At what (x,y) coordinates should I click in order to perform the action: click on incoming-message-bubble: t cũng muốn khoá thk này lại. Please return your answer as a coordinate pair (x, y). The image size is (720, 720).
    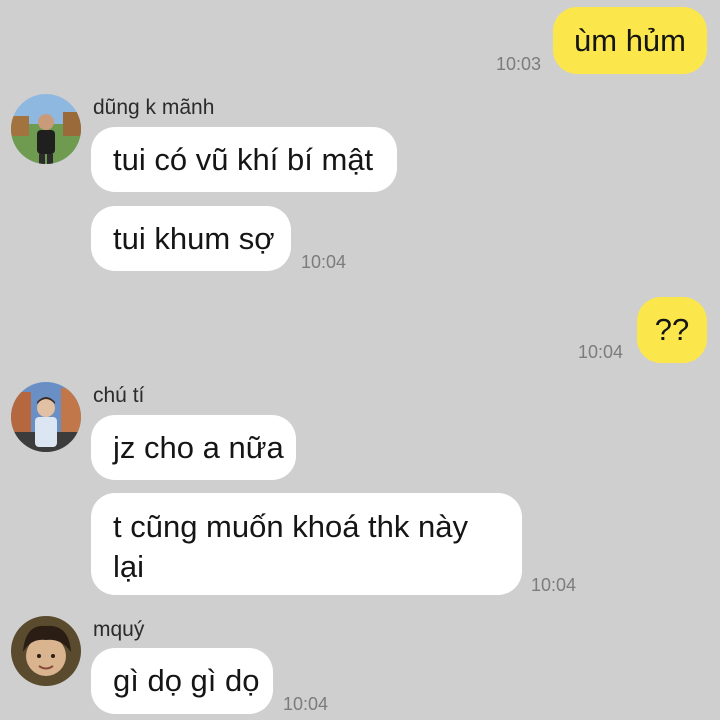
    Looking at the image, I should click on (306, 544).